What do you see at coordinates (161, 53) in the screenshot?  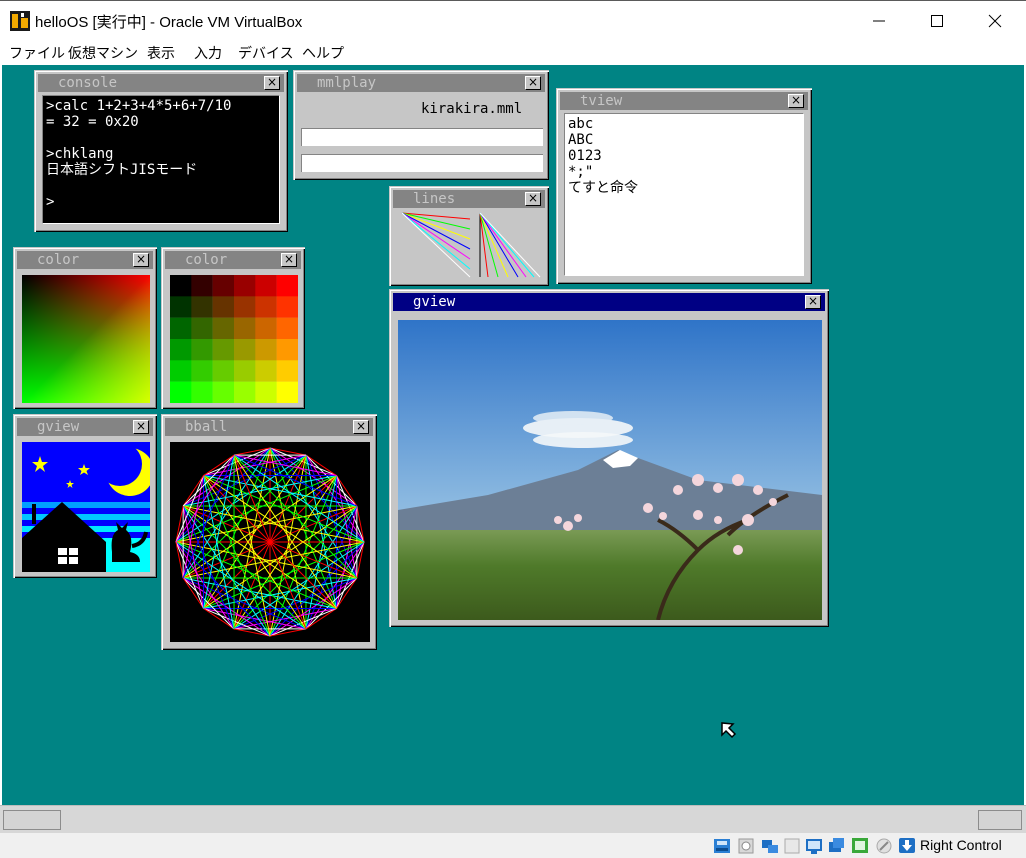 I see `menu-view: 表示` at bounding box center [161, 53].